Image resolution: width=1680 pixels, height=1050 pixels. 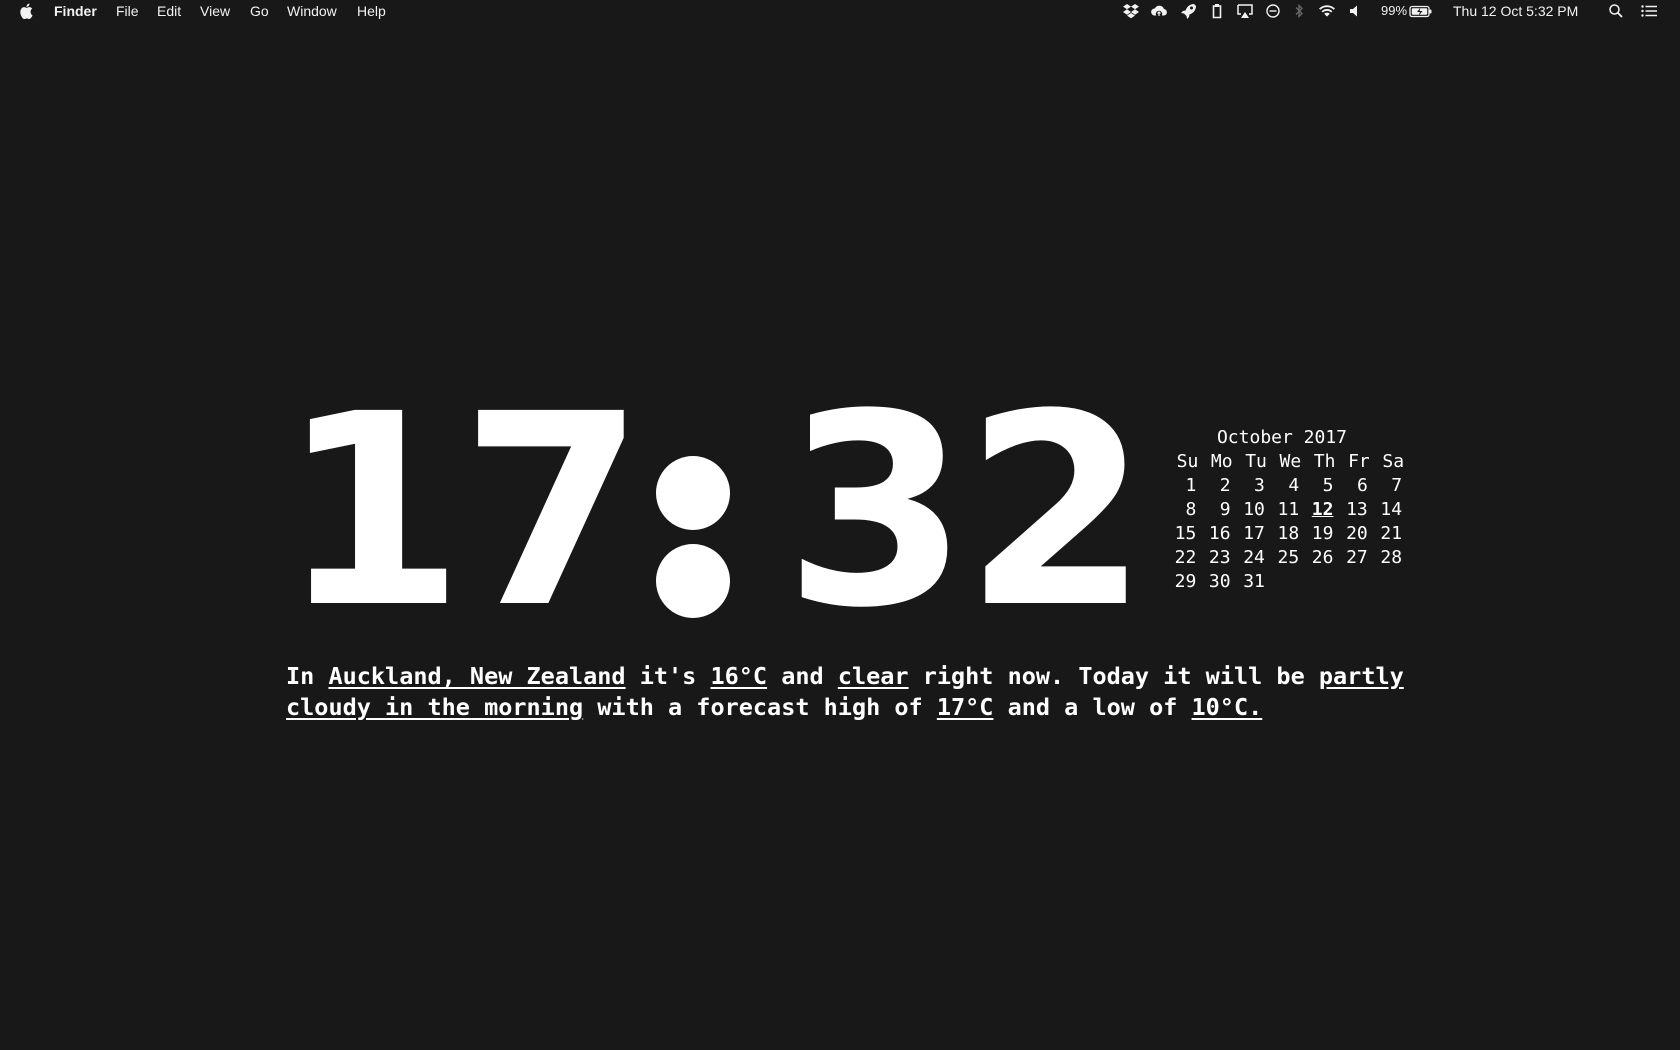 I want to click on weather-high-temp: 17°C, so click(x=965, y=707).